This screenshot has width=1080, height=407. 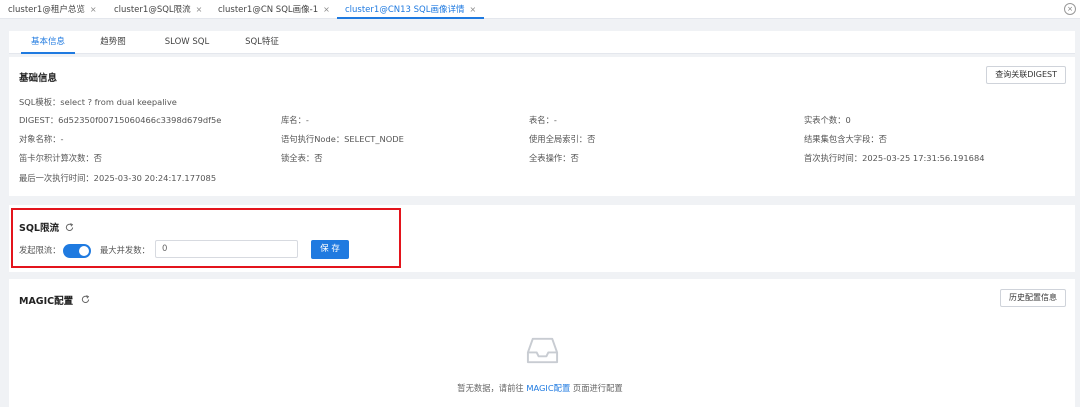 What do you see at coordinates (206, 238) in the screenshot?
I see `highlight-box` at bounding box center [206, 238].